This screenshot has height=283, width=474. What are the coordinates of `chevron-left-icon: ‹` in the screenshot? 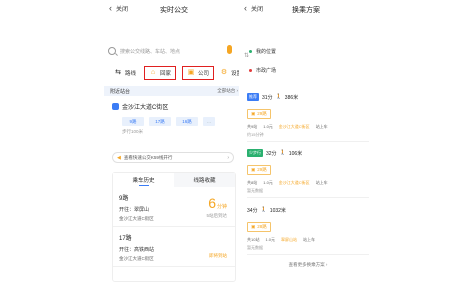 It's located at (110, 8).